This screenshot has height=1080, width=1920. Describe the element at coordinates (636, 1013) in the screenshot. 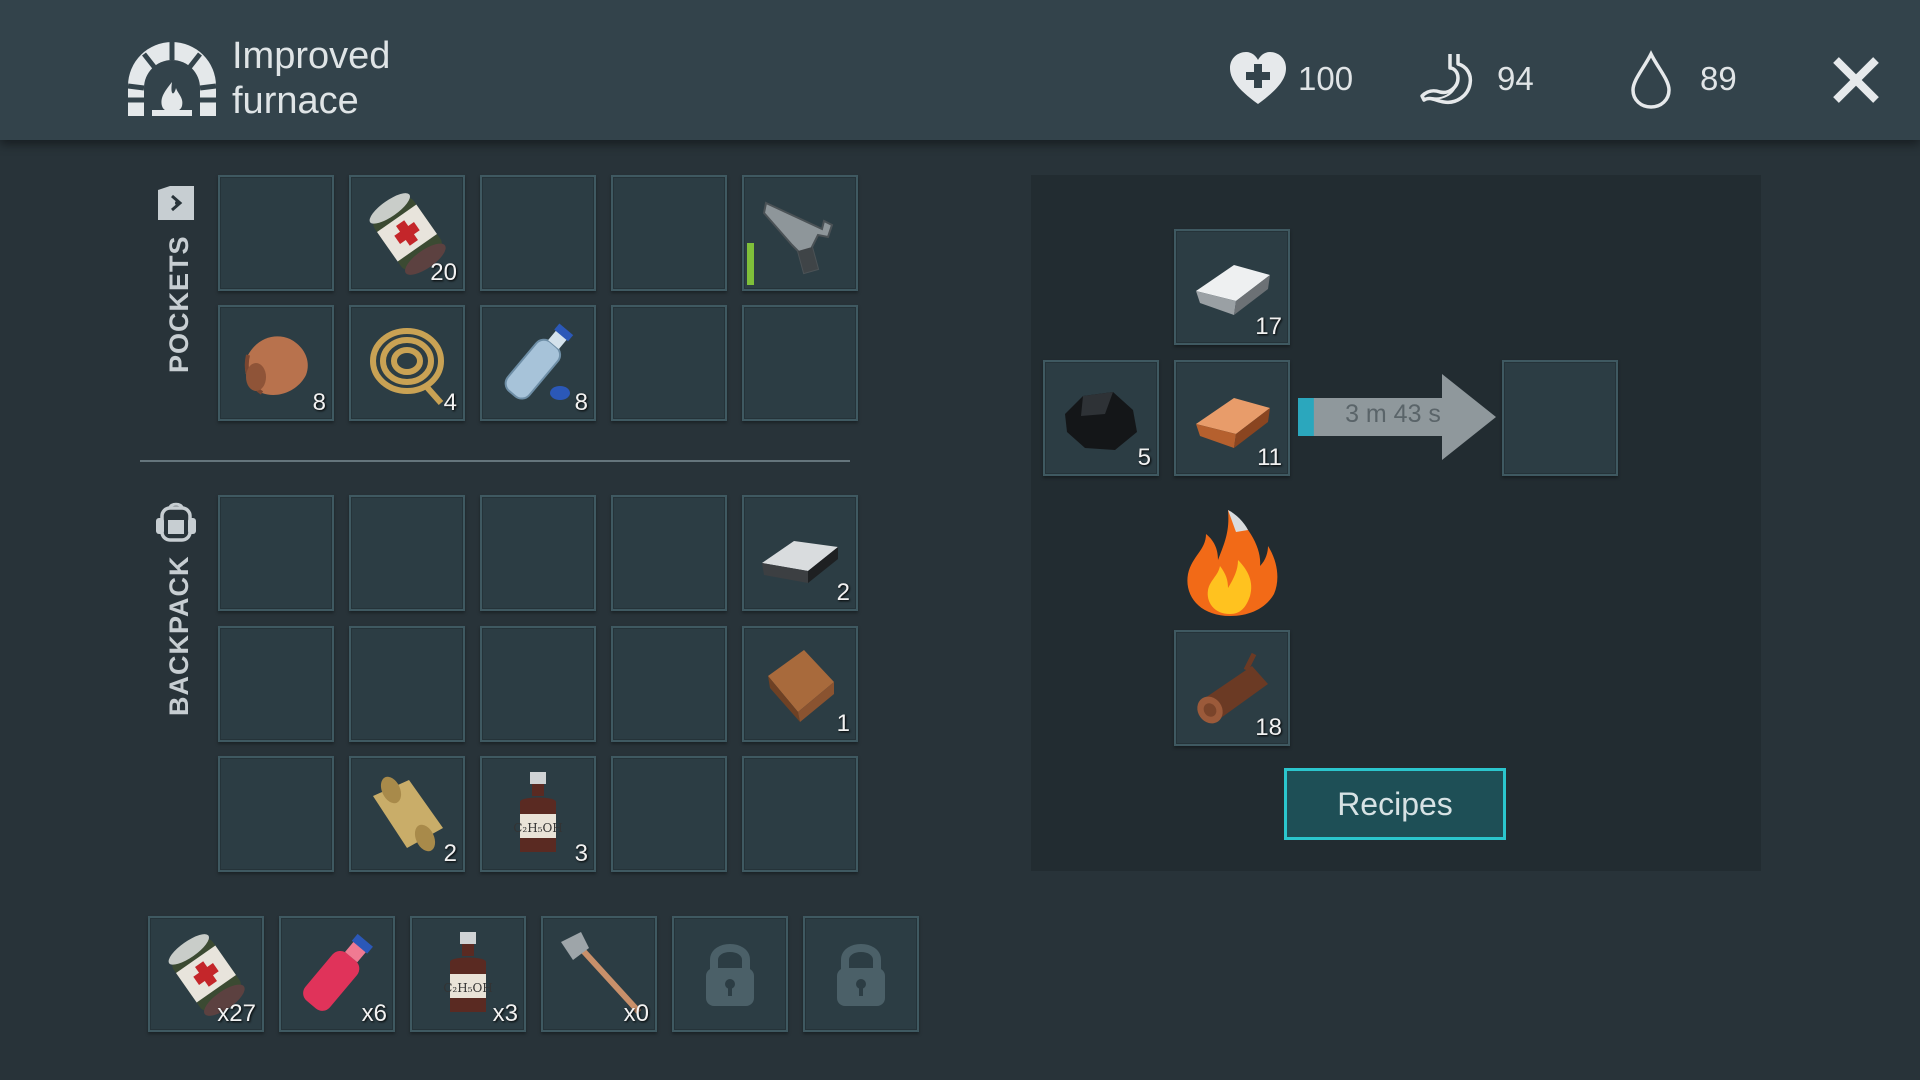

I see `item-count: x0` at that location.